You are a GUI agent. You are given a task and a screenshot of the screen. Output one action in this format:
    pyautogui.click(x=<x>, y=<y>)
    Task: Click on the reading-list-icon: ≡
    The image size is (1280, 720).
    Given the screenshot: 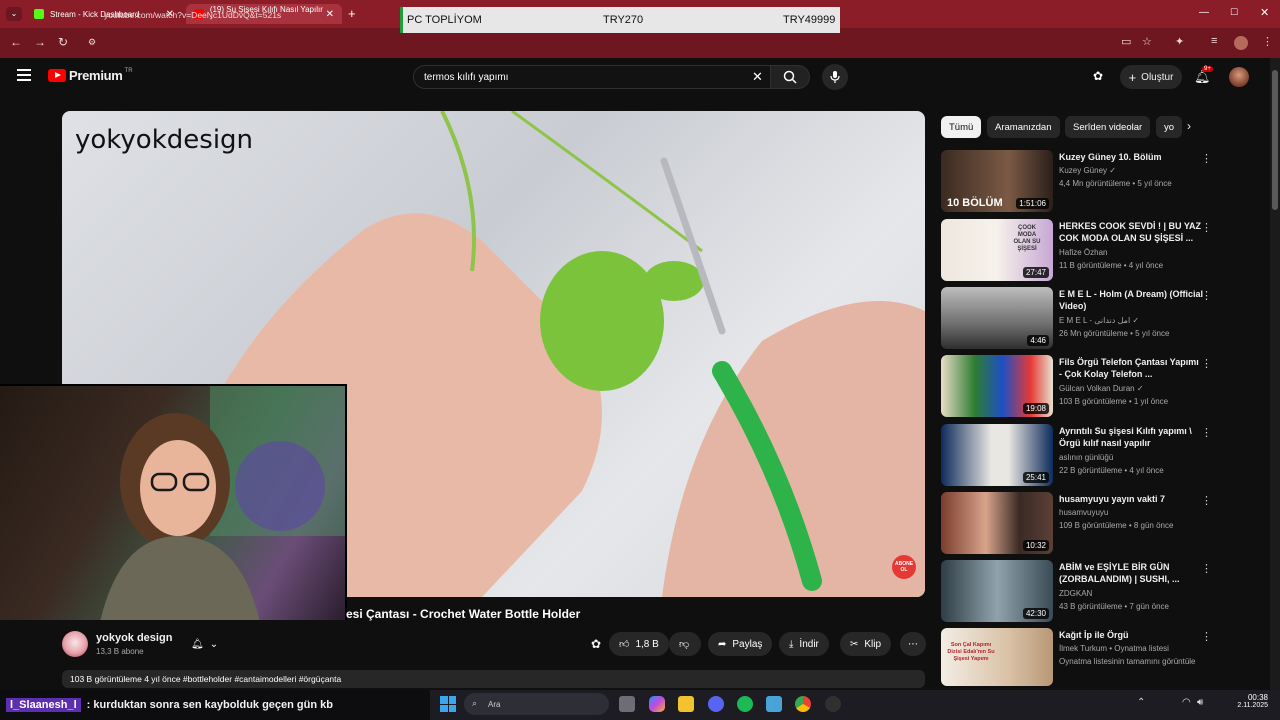 What is the action you would take?
    pyautogui.click(x=1214, y=41)
    